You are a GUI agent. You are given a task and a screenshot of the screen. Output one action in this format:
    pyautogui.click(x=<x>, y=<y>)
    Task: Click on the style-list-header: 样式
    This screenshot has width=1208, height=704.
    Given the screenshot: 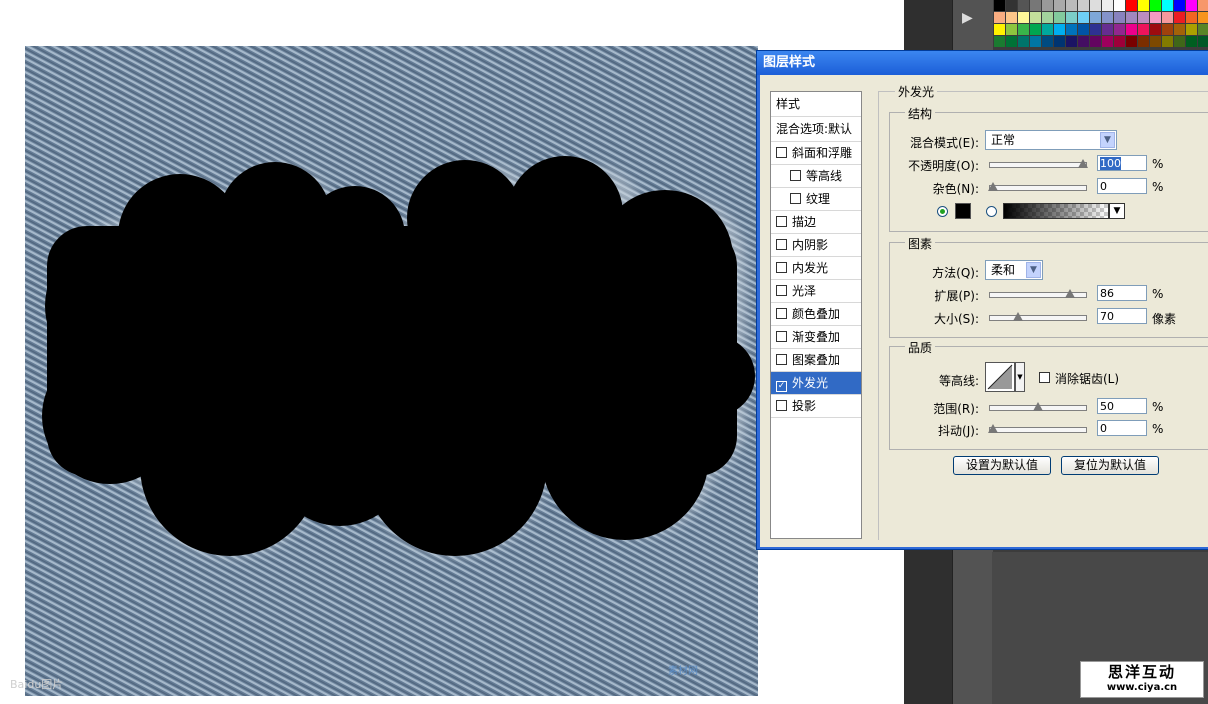 What is the action you would take?
    pyautogui.click(x=816, y=104)
    